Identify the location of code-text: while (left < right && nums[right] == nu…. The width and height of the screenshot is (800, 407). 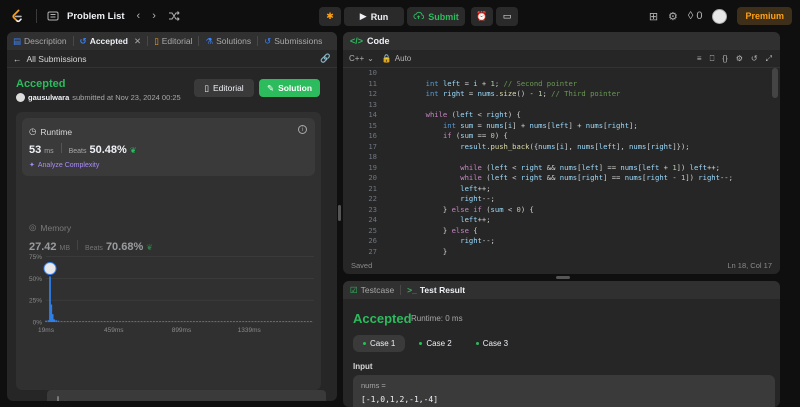
(562, 178).